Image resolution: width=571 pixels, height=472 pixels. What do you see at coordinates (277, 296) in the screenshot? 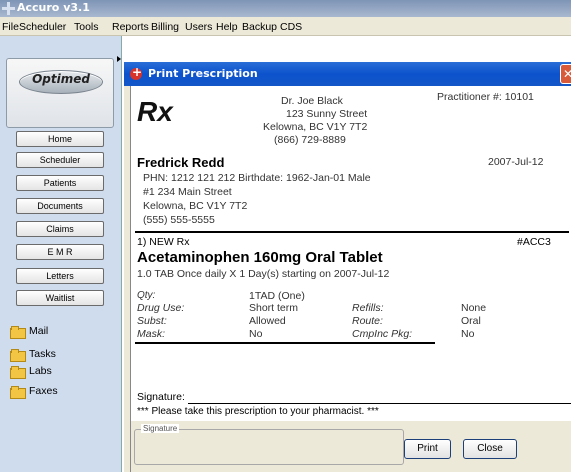
I see `qty-value: 1TAD (One)` at bounding box center [277, 296].